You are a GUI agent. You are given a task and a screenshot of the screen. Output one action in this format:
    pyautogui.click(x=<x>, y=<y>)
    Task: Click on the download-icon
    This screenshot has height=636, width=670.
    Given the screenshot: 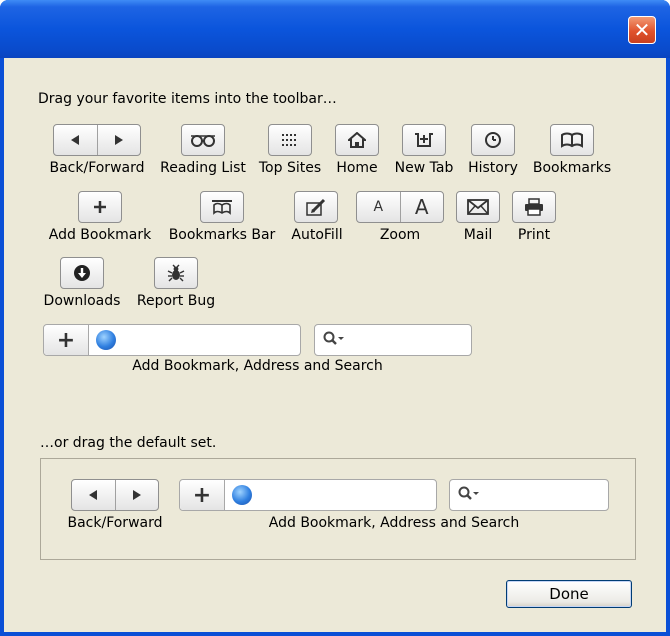 What is the action you would take?
    pyautogui.click(x=82, y=273)
    